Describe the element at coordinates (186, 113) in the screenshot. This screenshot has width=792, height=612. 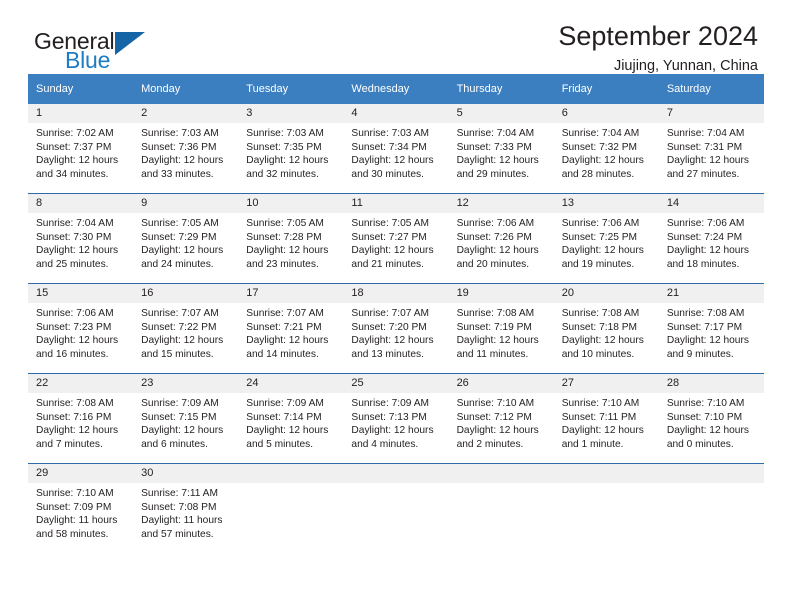
I see `day-number: 2` at that location.